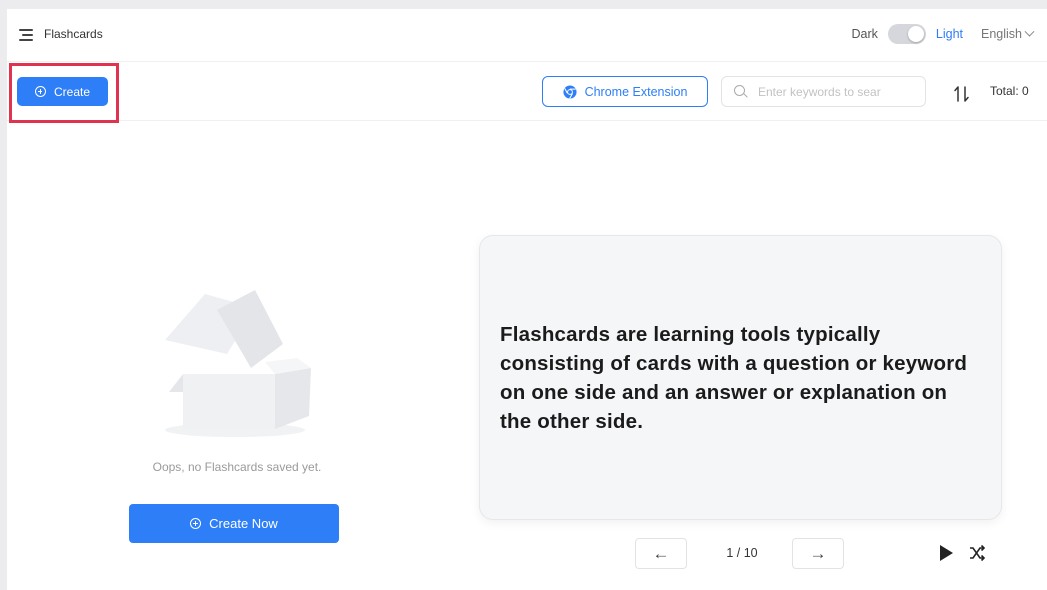 This screenshot has height=590, width=1047. Describe the element at coordinates (828, 91) in the screenshot. I see `search-input` at that location.